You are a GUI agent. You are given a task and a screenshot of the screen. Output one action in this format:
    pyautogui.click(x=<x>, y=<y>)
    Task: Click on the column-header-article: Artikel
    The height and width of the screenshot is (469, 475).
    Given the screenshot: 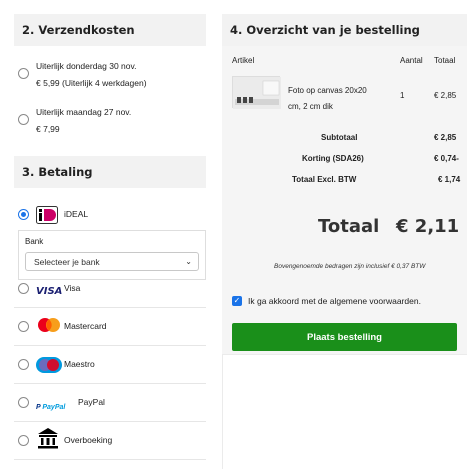 What is the action you would take?
    pyautogui.click(x=243, y=60)
    